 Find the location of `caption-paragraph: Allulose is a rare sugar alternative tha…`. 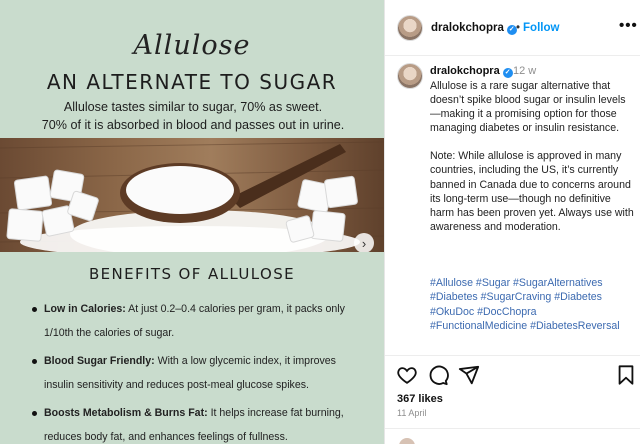

caption-paragraph: Allulose is a rare sugar alternative tha… is located at coordinates (528, 107).